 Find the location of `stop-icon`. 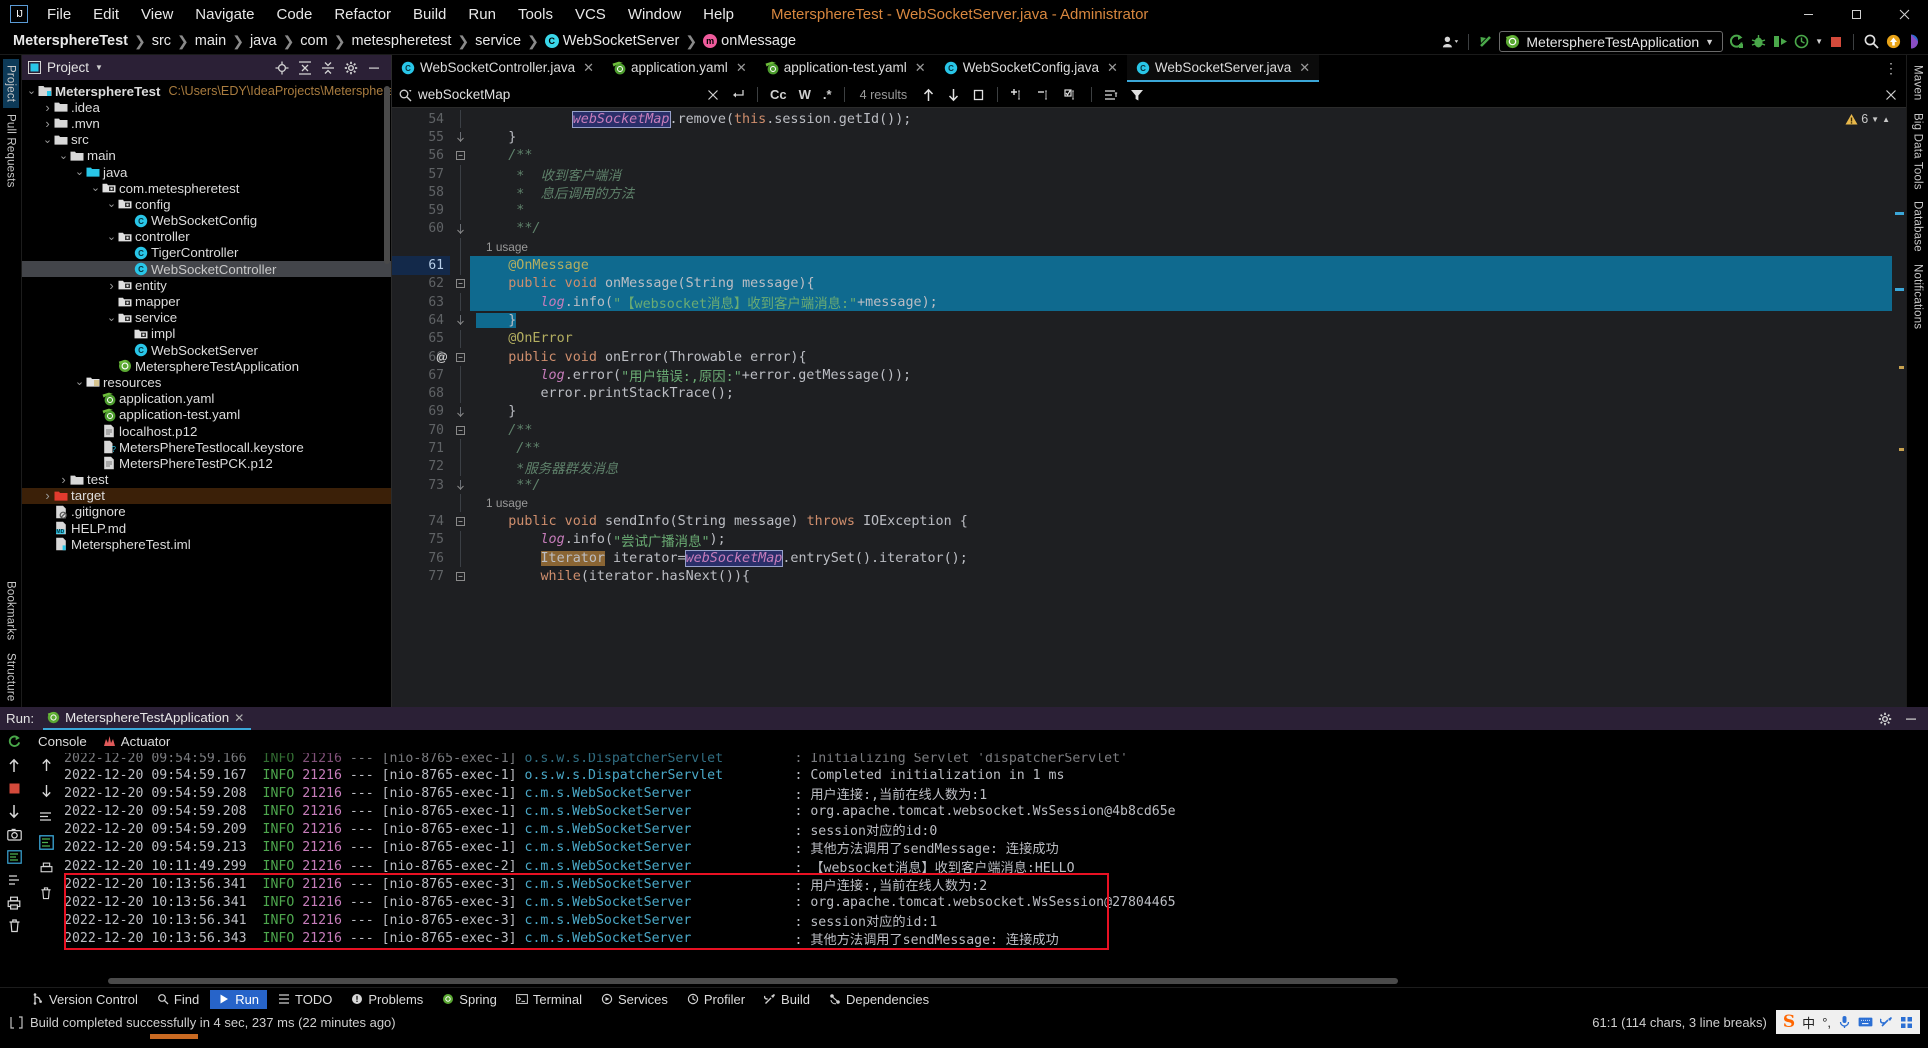

stop-icon is located at coordinates (1836, 42).